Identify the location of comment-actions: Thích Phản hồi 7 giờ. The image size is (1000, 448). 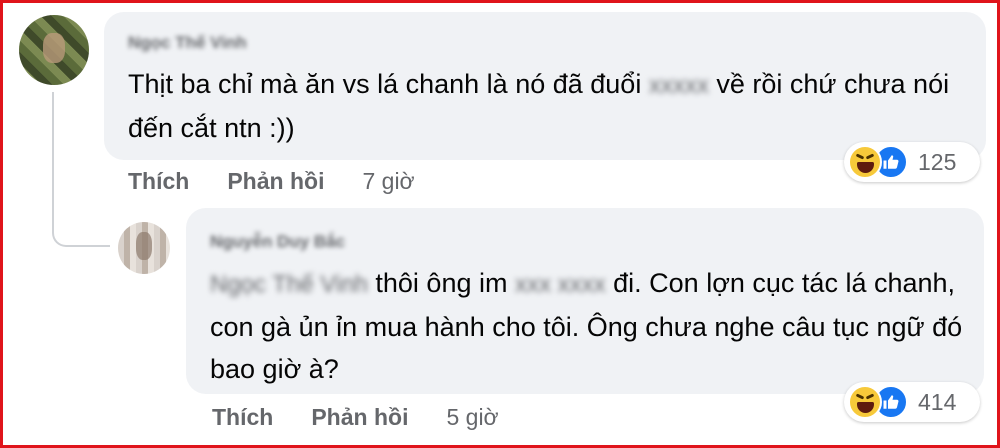
(271, 181).